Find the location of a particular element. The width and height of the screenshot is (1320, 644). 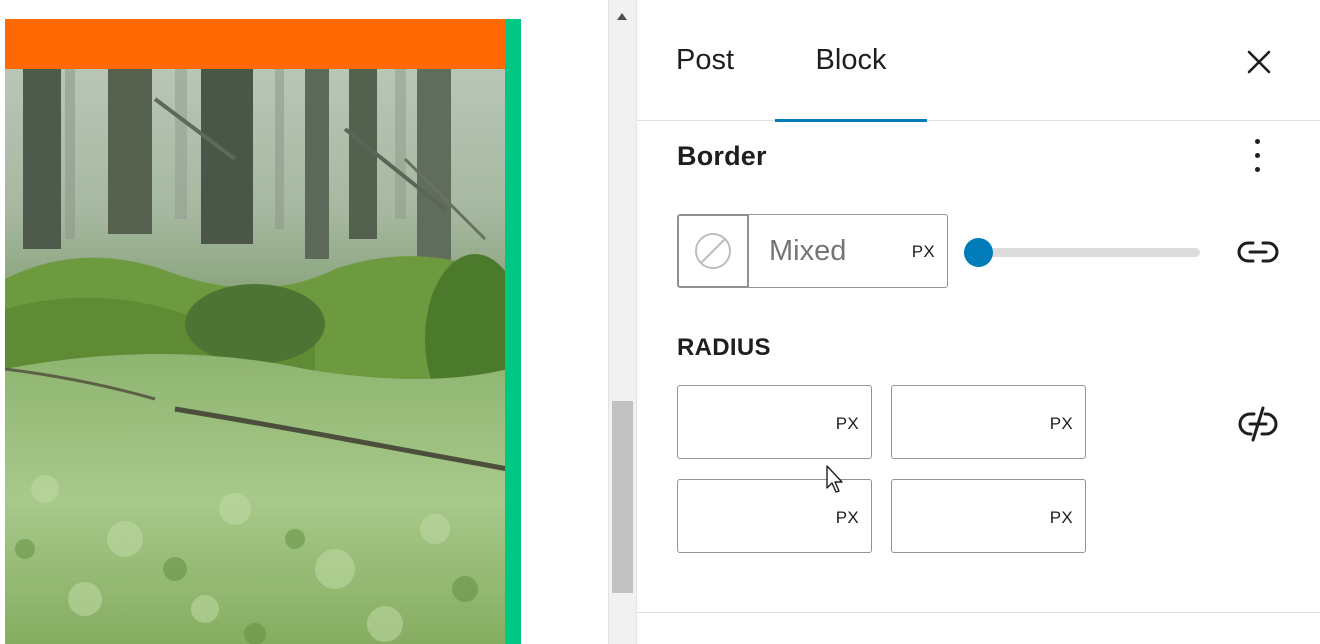

sidebar-scrollbar is located at coordinates (622, 322).